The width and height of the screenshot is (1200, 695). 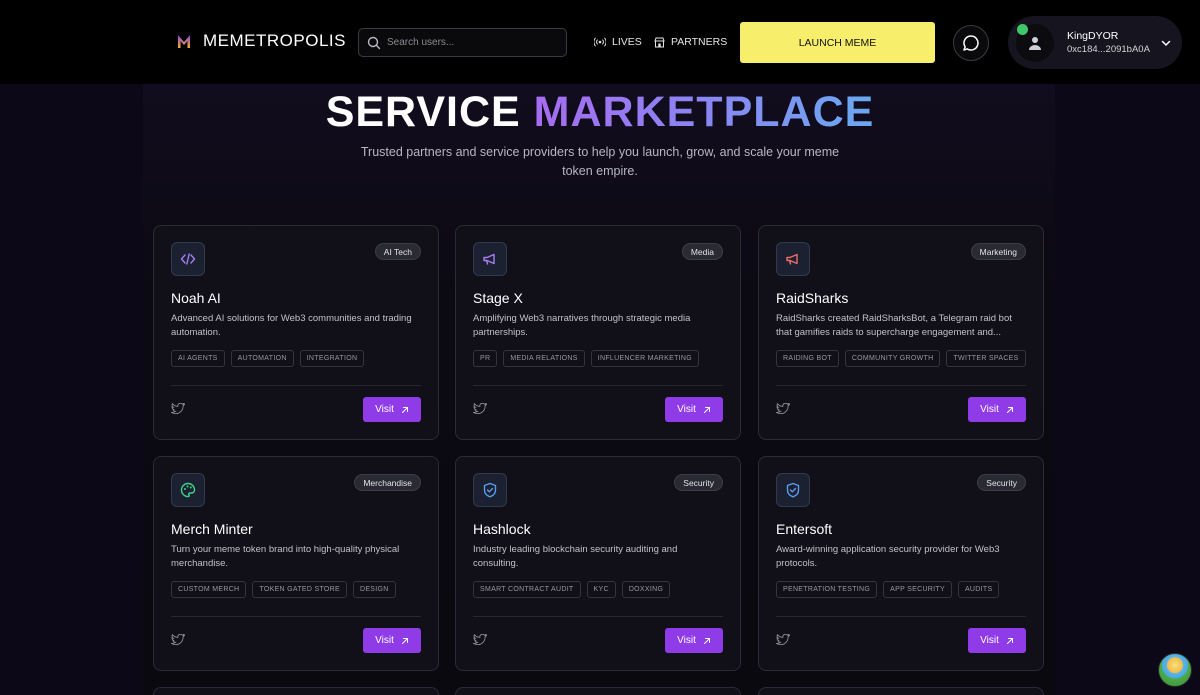 I want to click on wallet-address: 0xc184...2091bA0A, so click(x=1108, y=49).